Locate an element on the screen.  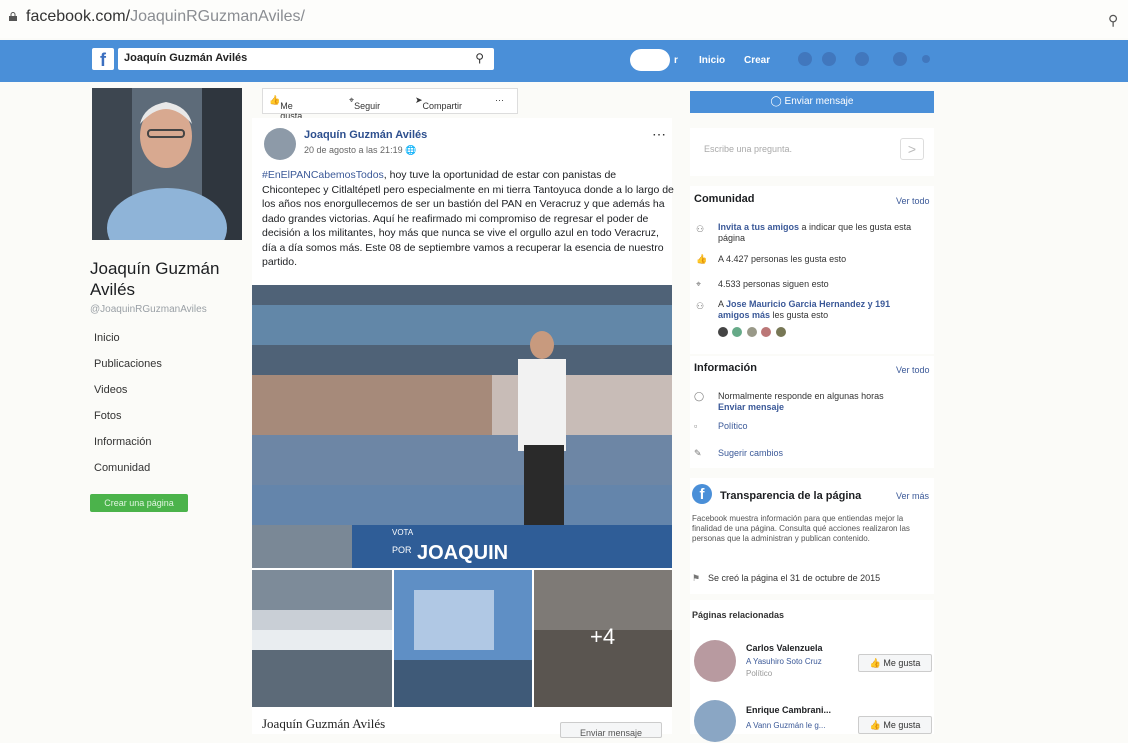
profile-photo is located at coordinates (167, 164).